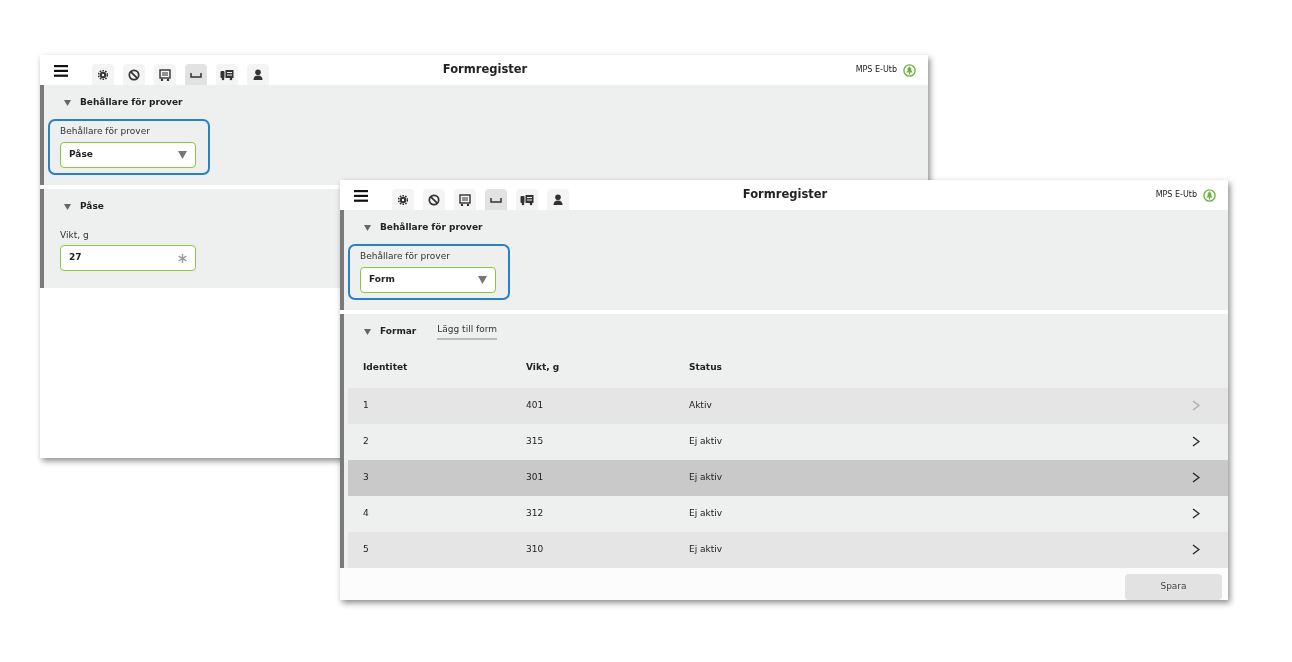 Image resolution: width=1292 pixels, height=662 pixels. Describe the element at coordinates (366, 549) in the screenshot. I see `table-cell-text: 5` at that location.